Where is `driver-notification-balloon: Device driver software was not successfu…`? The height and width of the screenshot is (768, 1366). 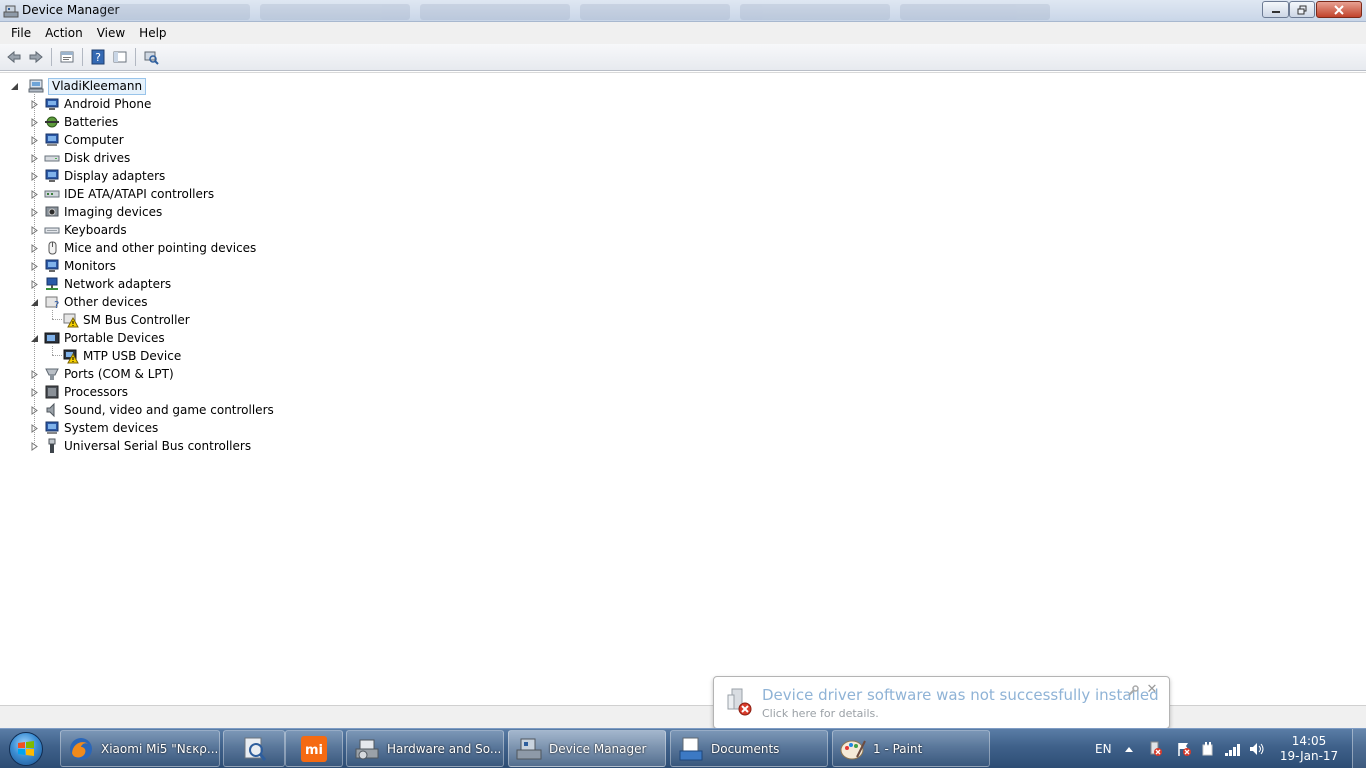 driver-notification-balloon: Device driver software was not successfu… is located at coordinates (941, 702).